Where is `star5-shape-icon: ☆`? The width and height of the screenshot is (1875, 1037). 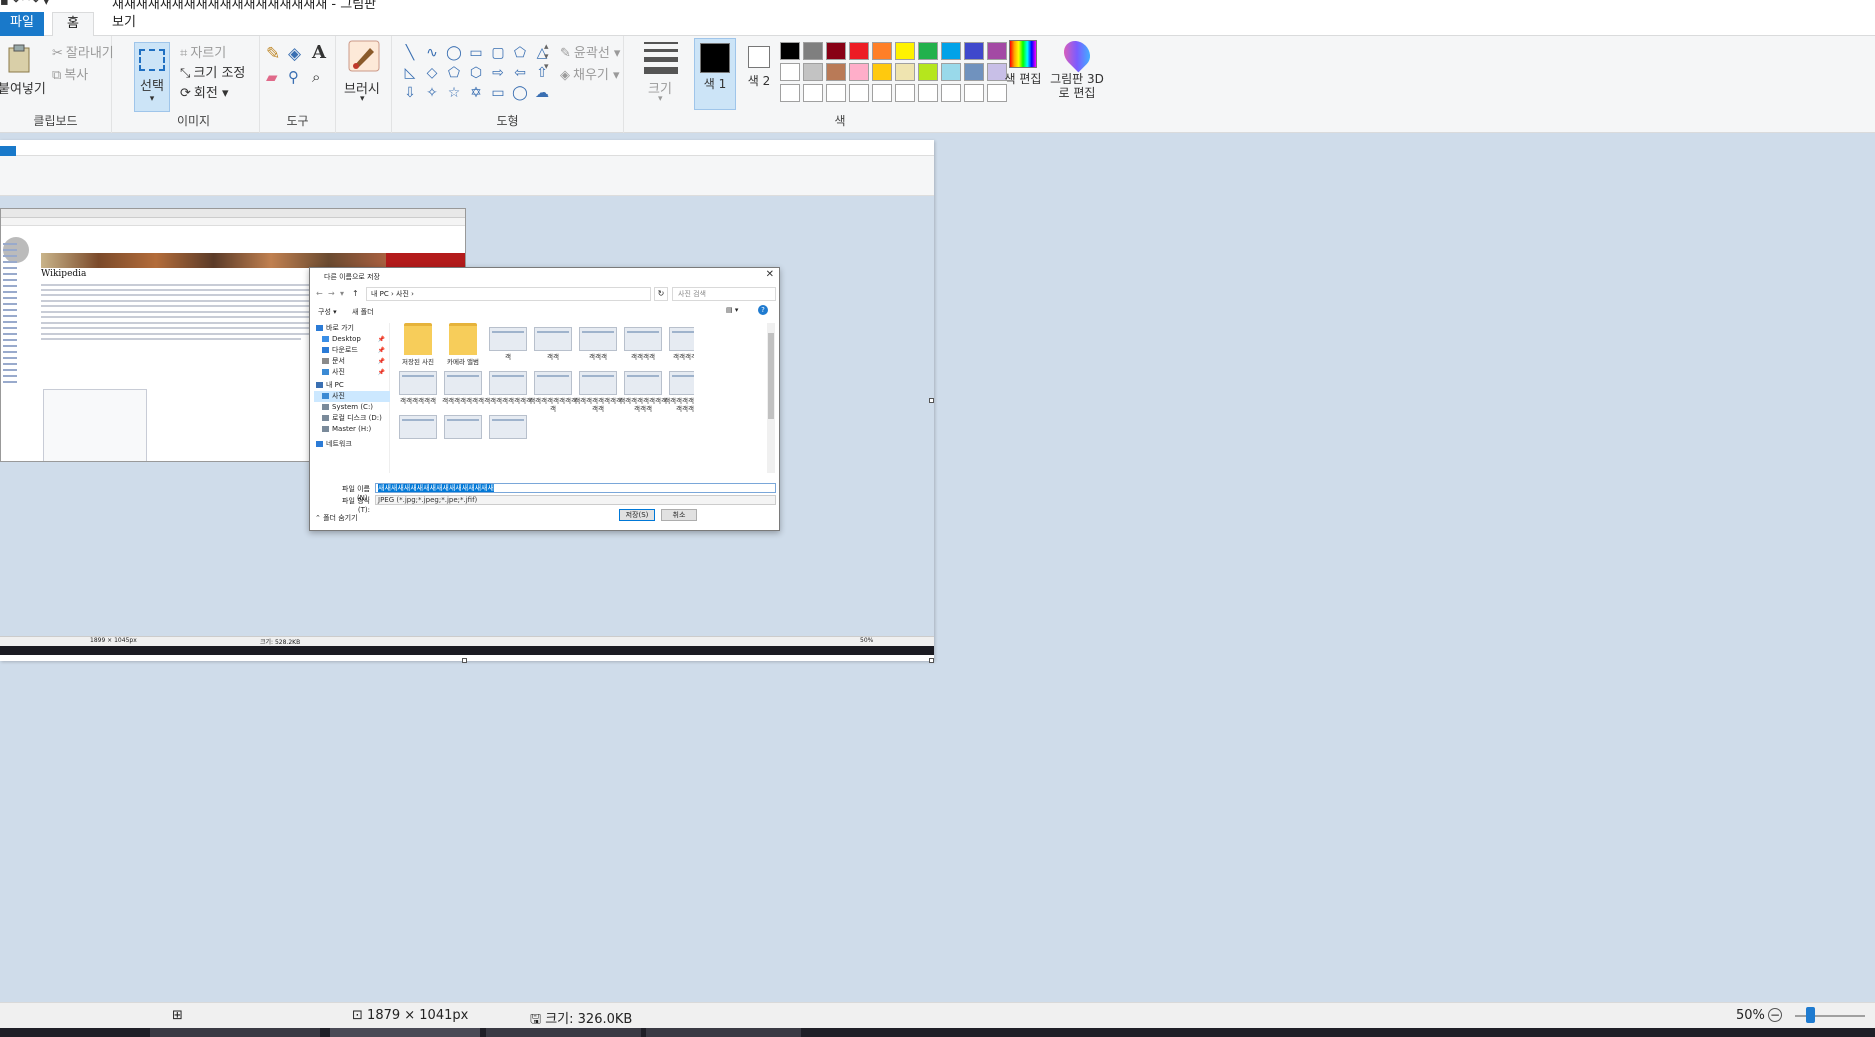 star5-shape-icon: ☆ is located at coordinates (454, 93).